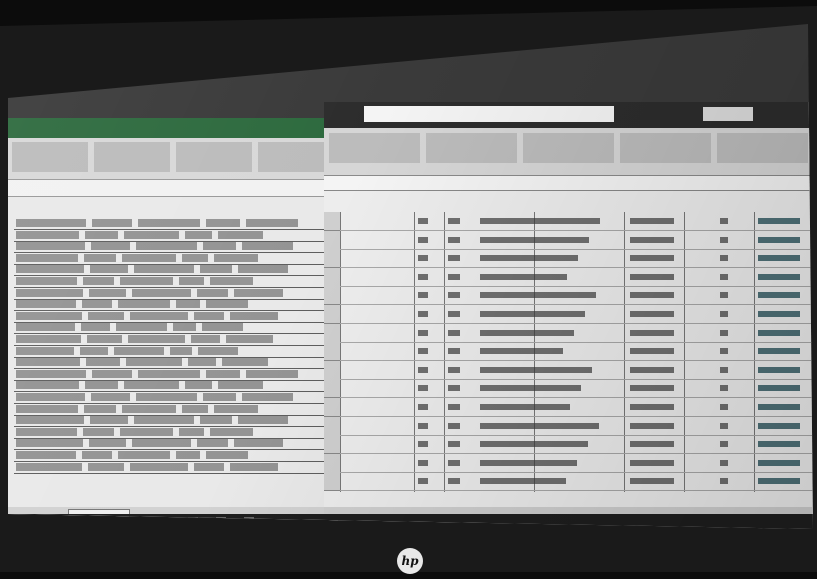  Describe the element at coordinates (165, 522) in the screenshot. I see `edge-icon` at that location.